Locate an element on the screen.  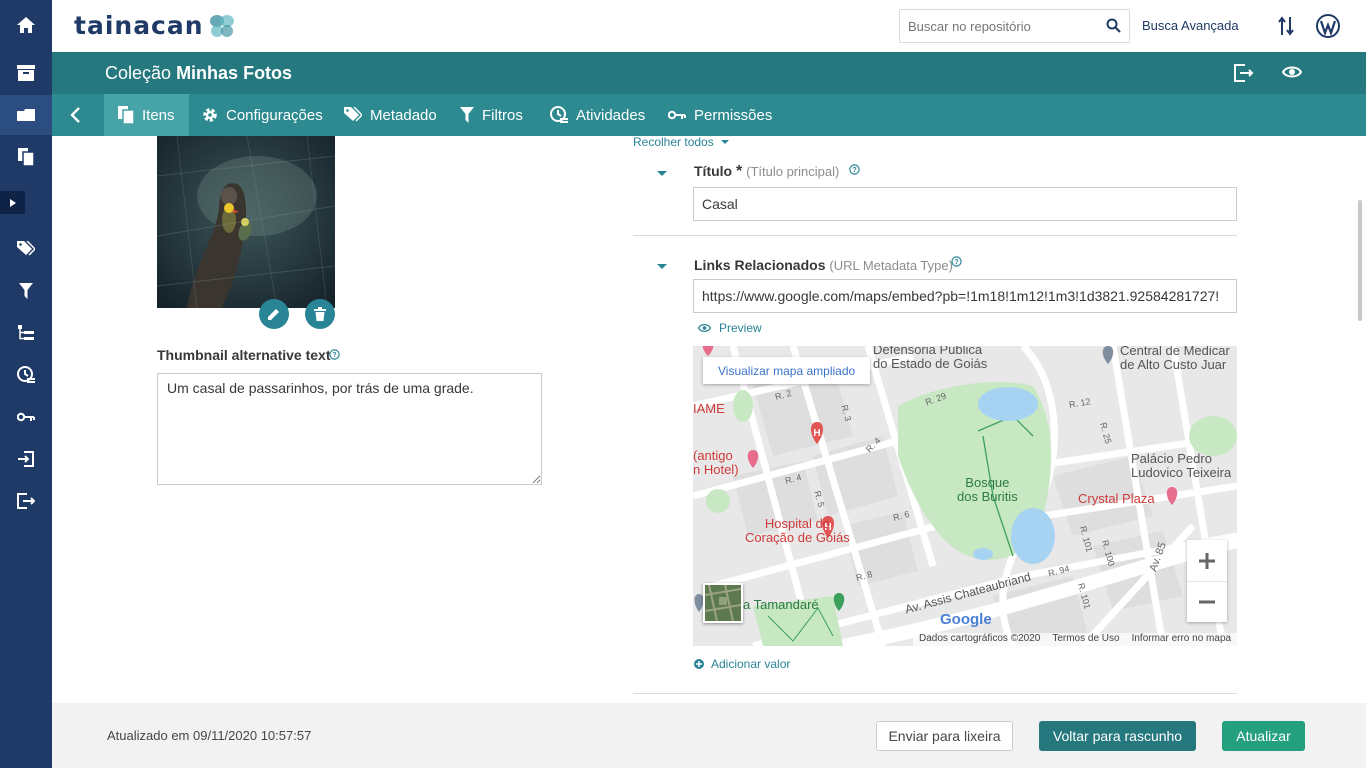
export-icon is located at coordinates (26, 501).